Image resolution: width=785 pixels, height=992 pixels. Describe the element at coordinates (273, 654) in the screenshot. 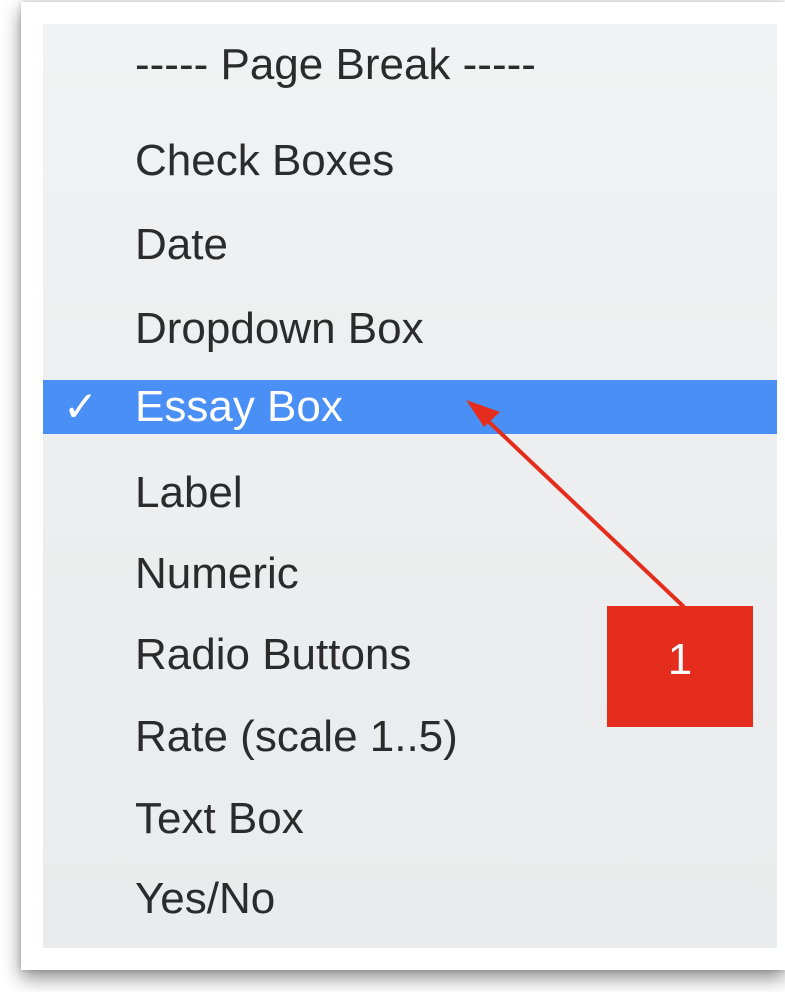

I see `menu-item-label: Radio Buttons` at that location.